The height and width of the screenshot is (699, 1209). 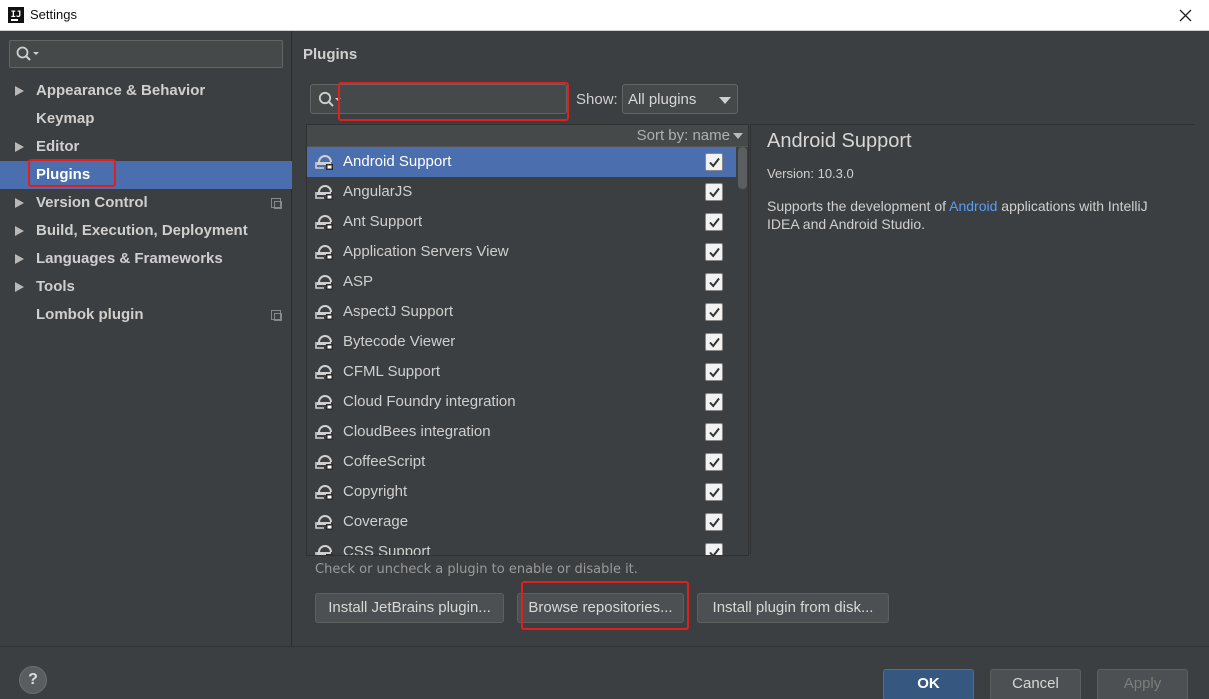 What do you see at coordinates (521, 252) in the screenshot?
I see `plugin-row: Application Servers View` at bounding box center [521, 252].